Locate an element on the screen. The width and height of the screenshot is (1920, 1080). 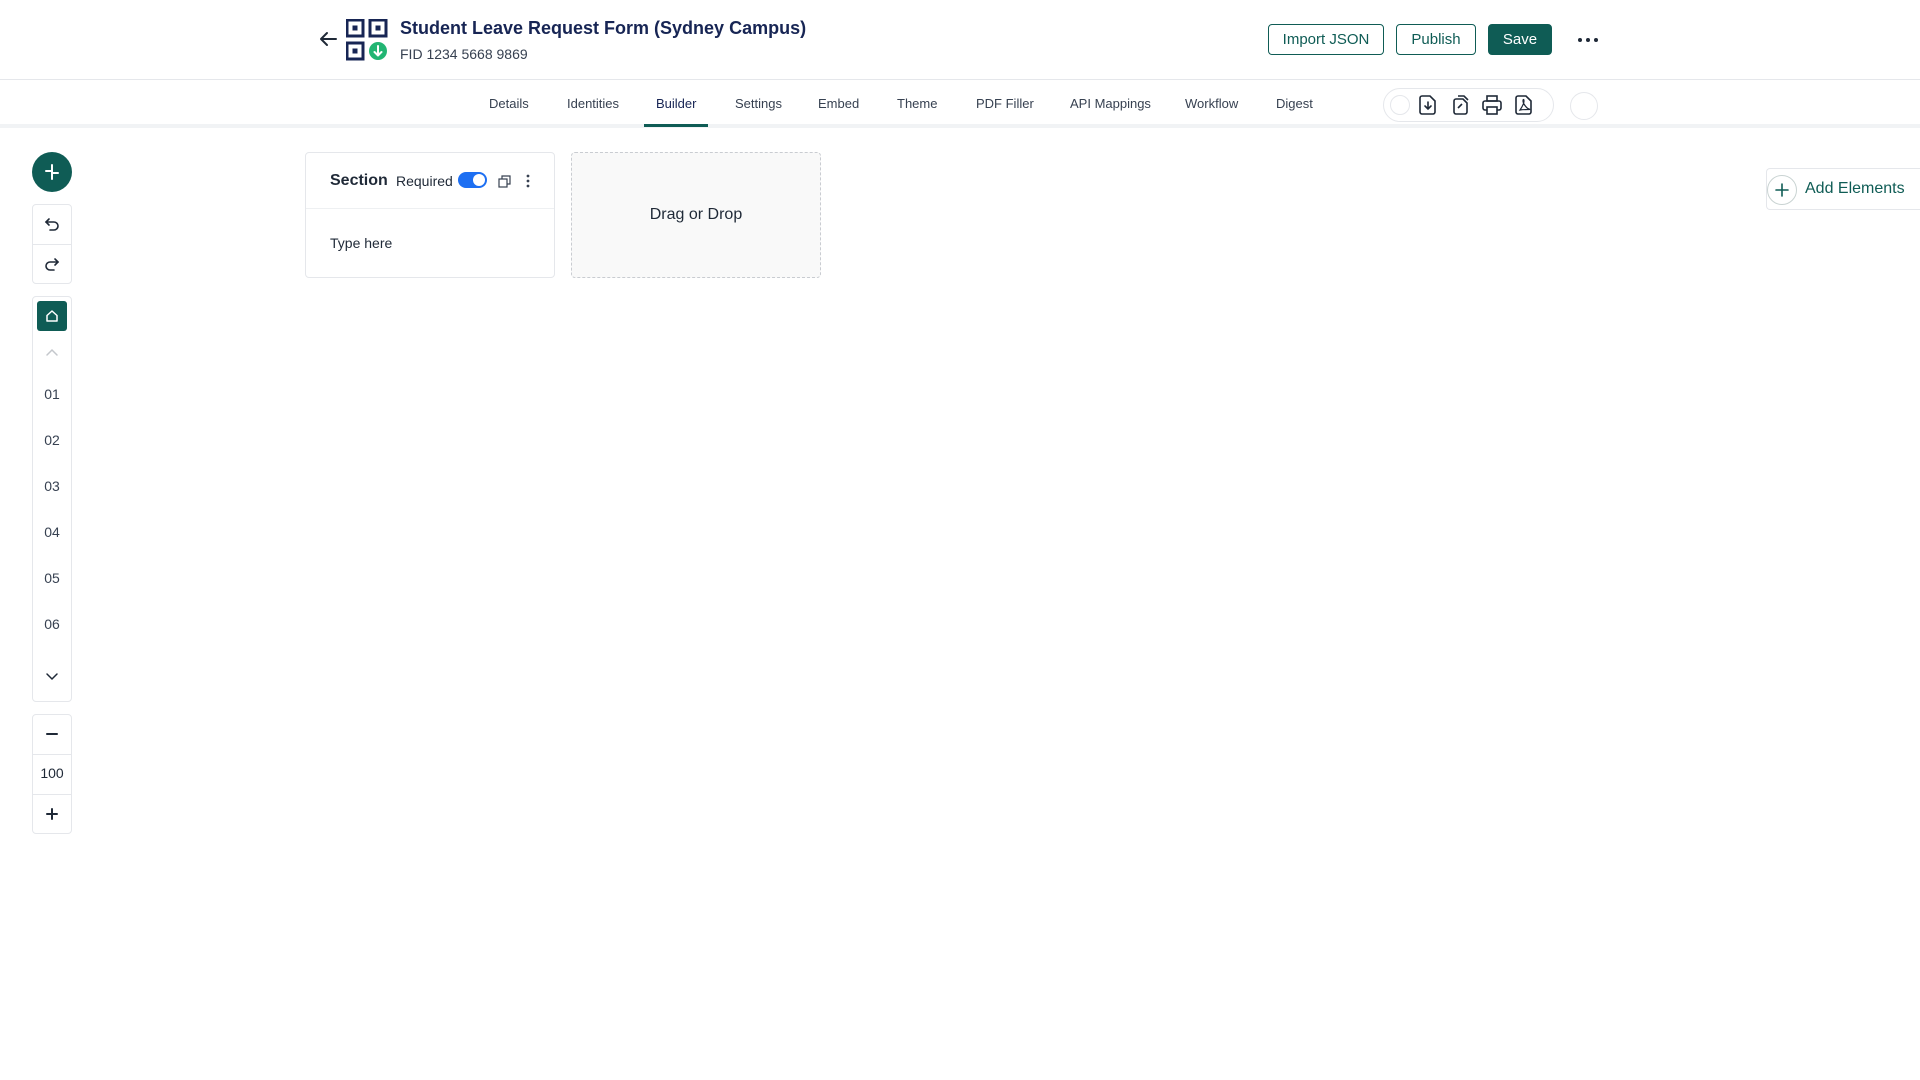
zoom-out-icon is located at coordinates (52, 734).